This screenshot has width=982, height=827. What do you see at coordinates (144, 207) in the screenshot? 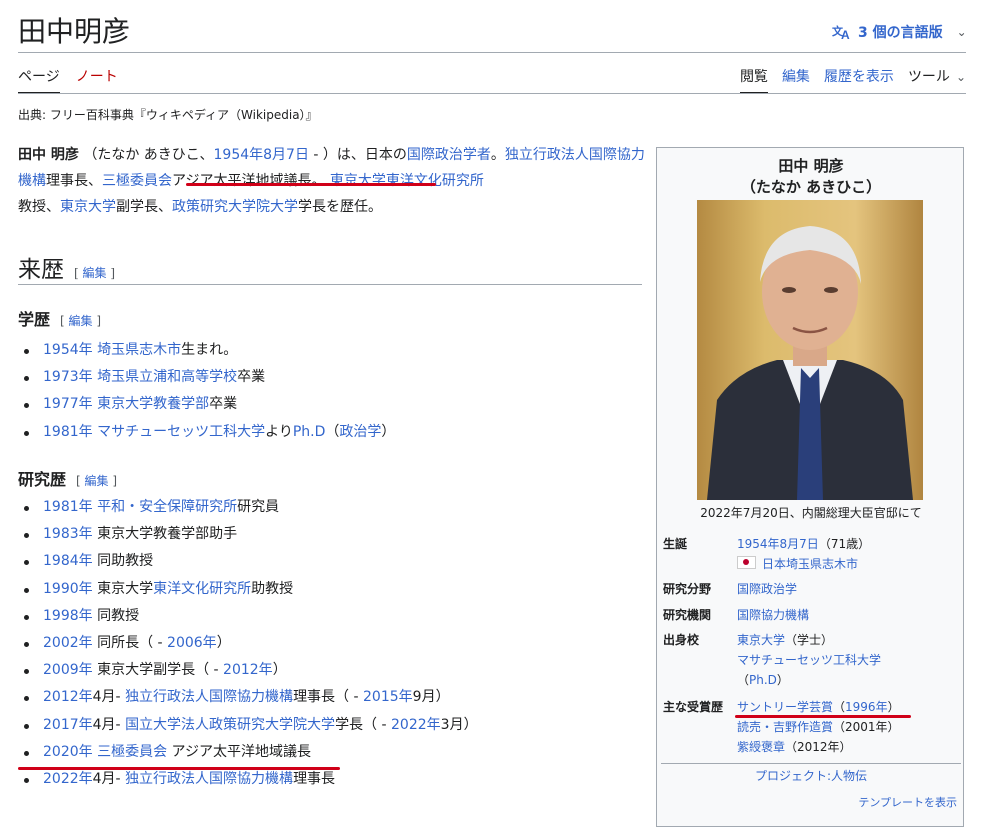
I see `intro-text: 副学長、` at bounding box center [144, 207].